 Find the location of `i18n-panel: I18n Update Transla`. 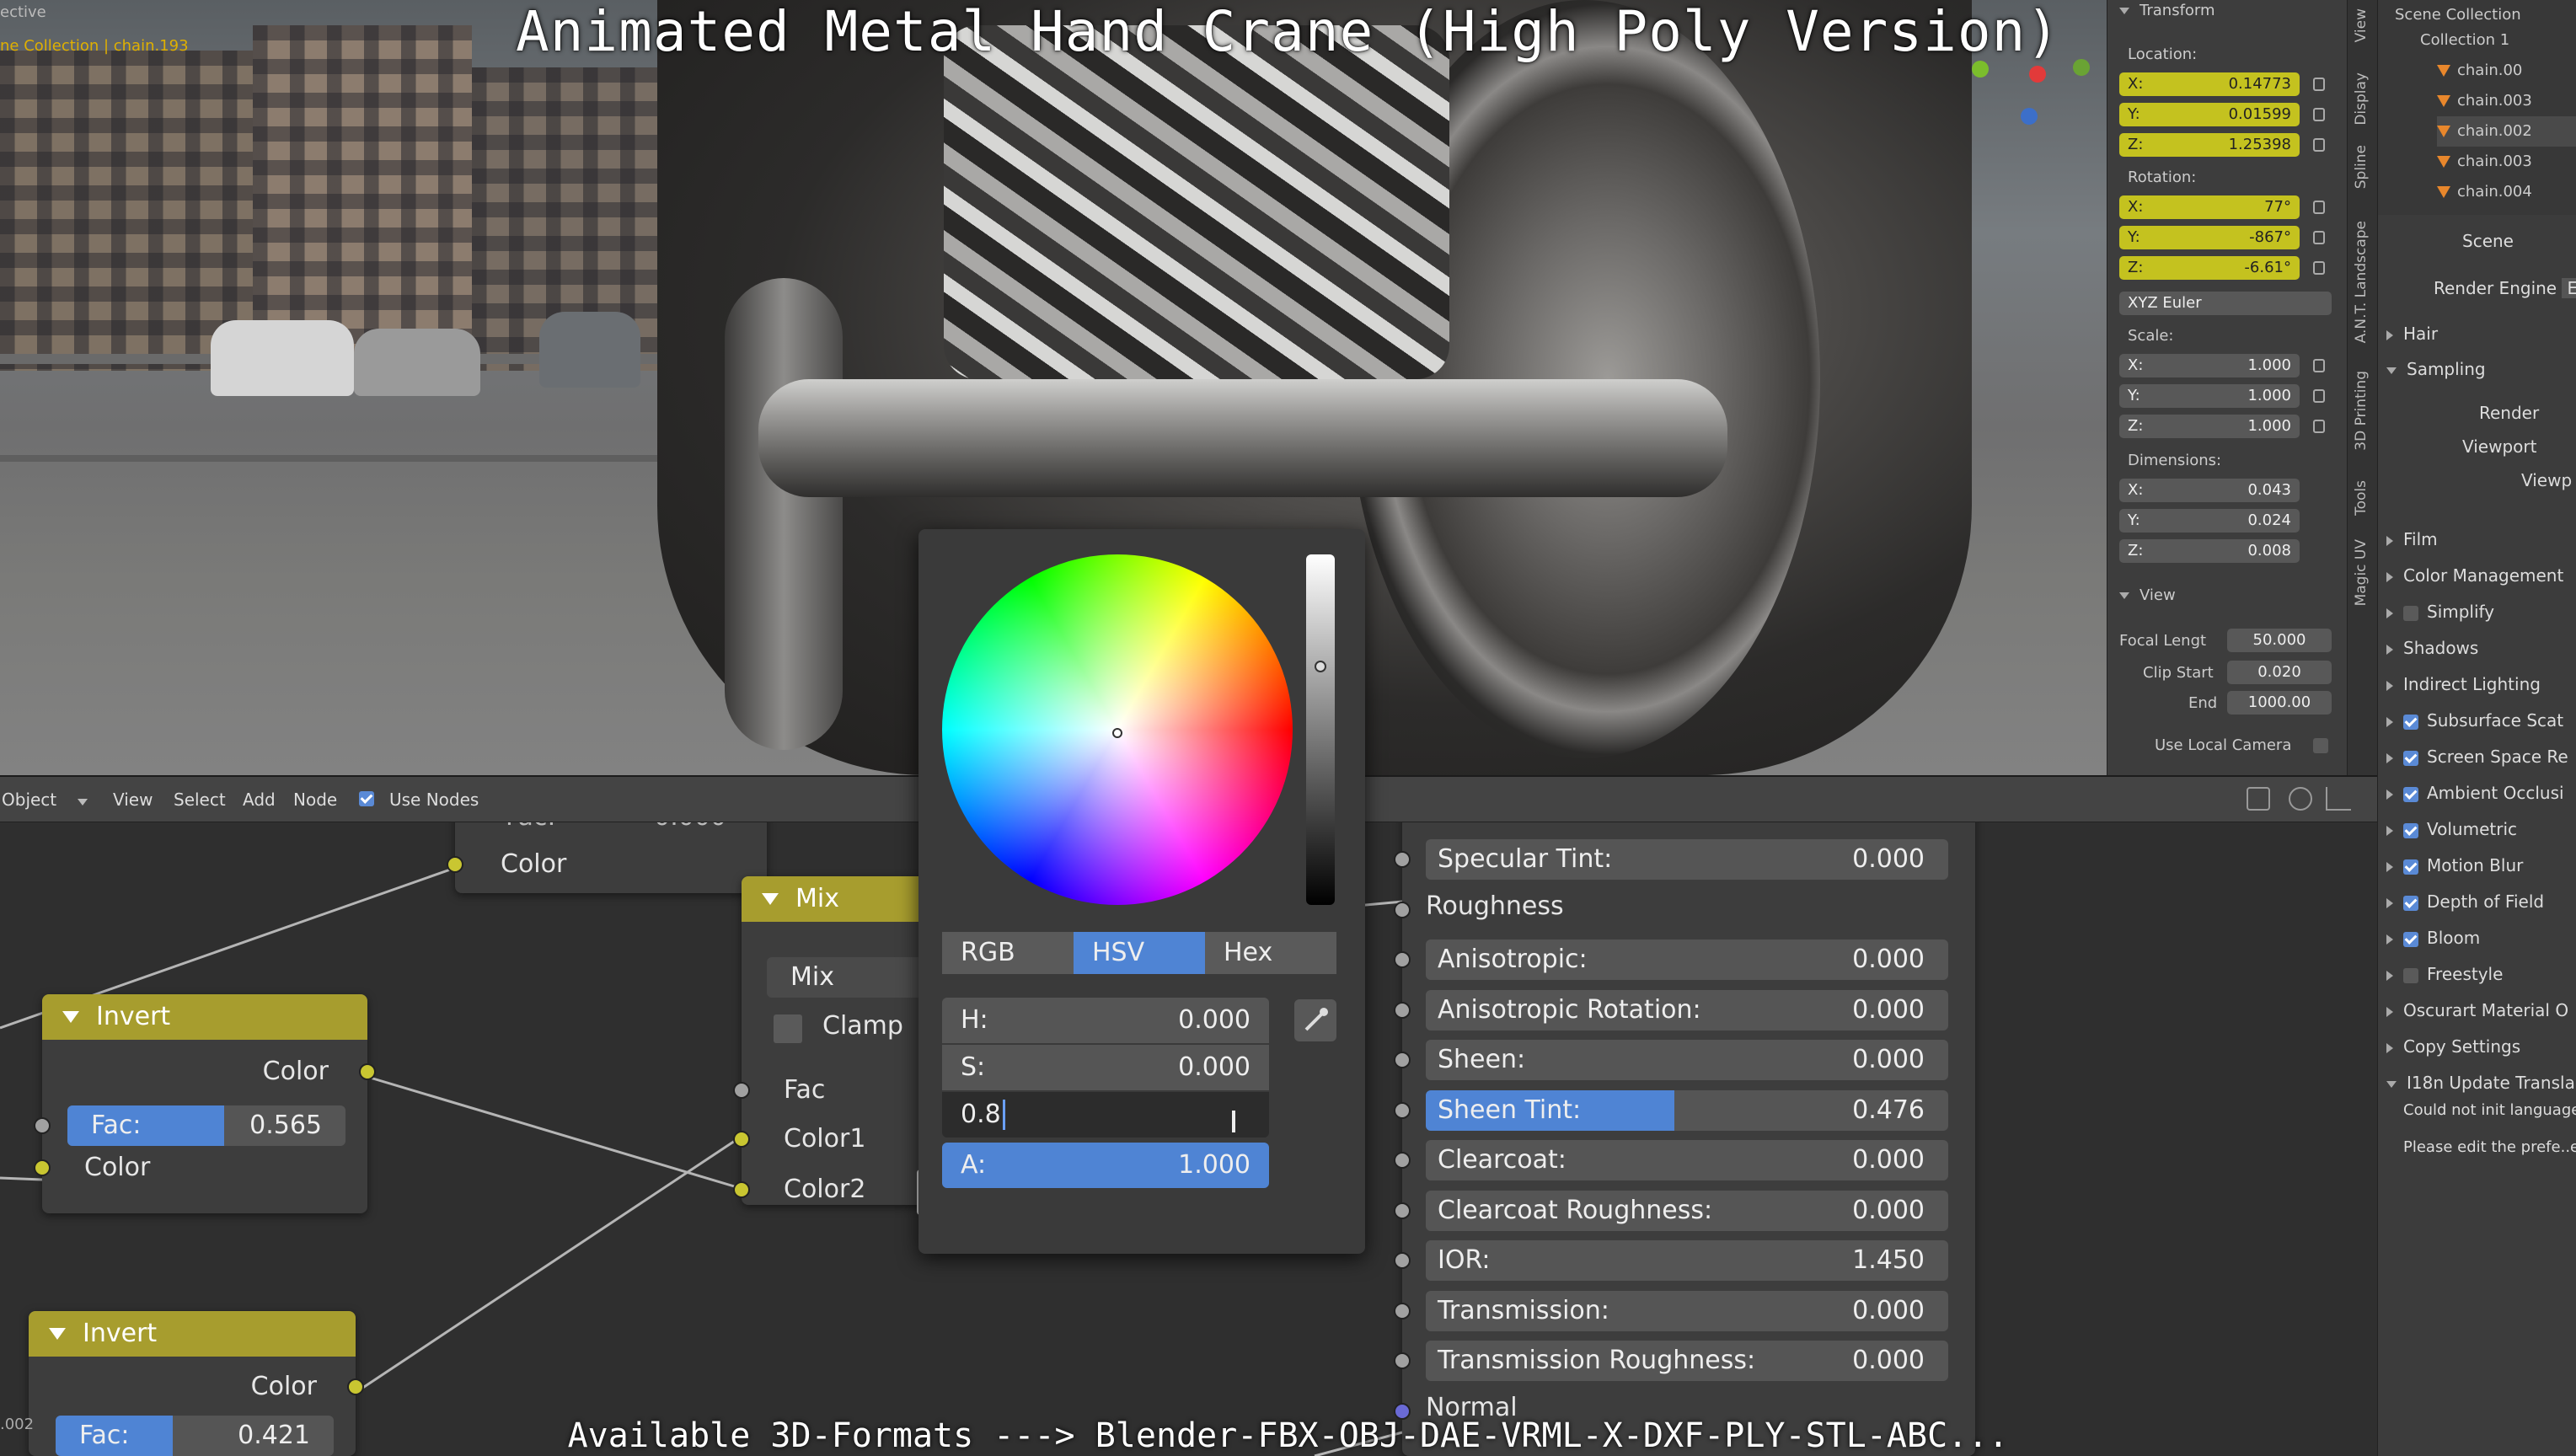

i18n-panel: I18n Update Transla is located at coordinates (2481, 1082).